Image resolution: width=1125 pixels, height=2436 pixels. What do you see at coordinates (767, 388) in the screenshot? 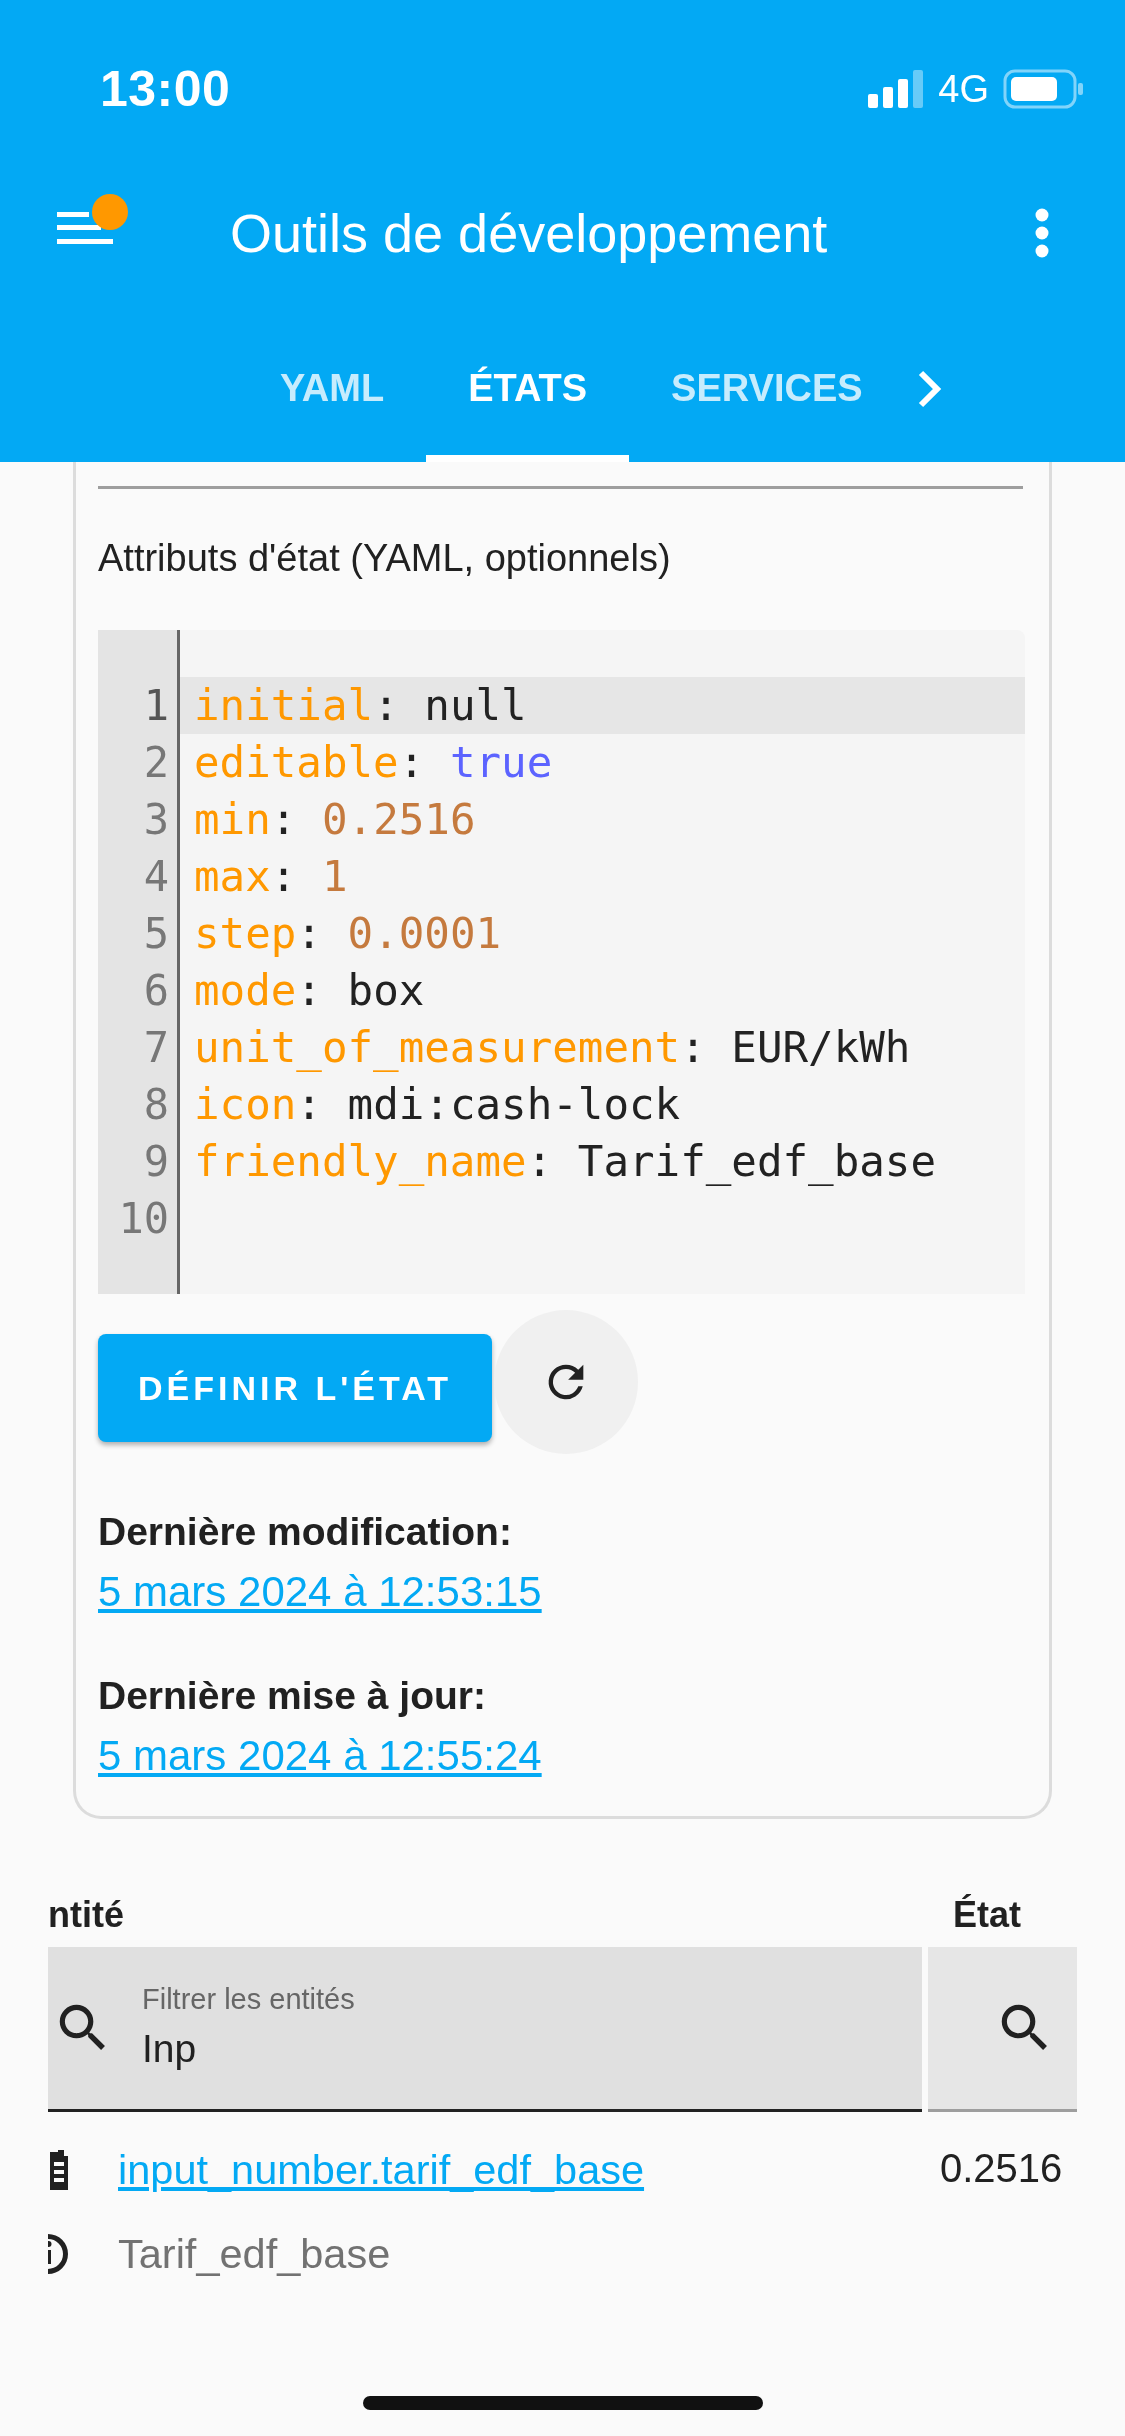
I see `tab: SERVICES` at bounding box center [767, 388].